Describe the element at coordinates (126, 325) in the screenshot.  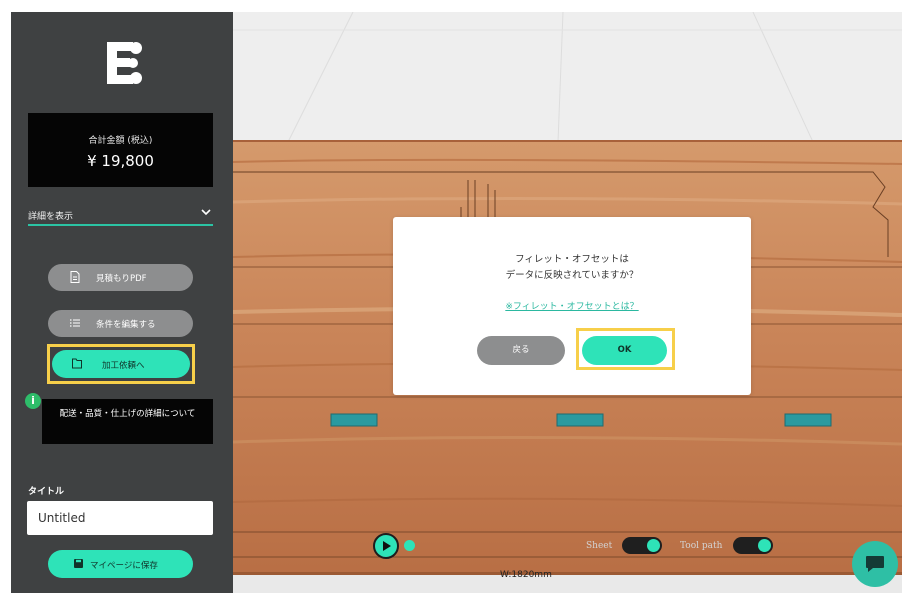
I see `edit-conditions-label: 条件を編集する` at that location.